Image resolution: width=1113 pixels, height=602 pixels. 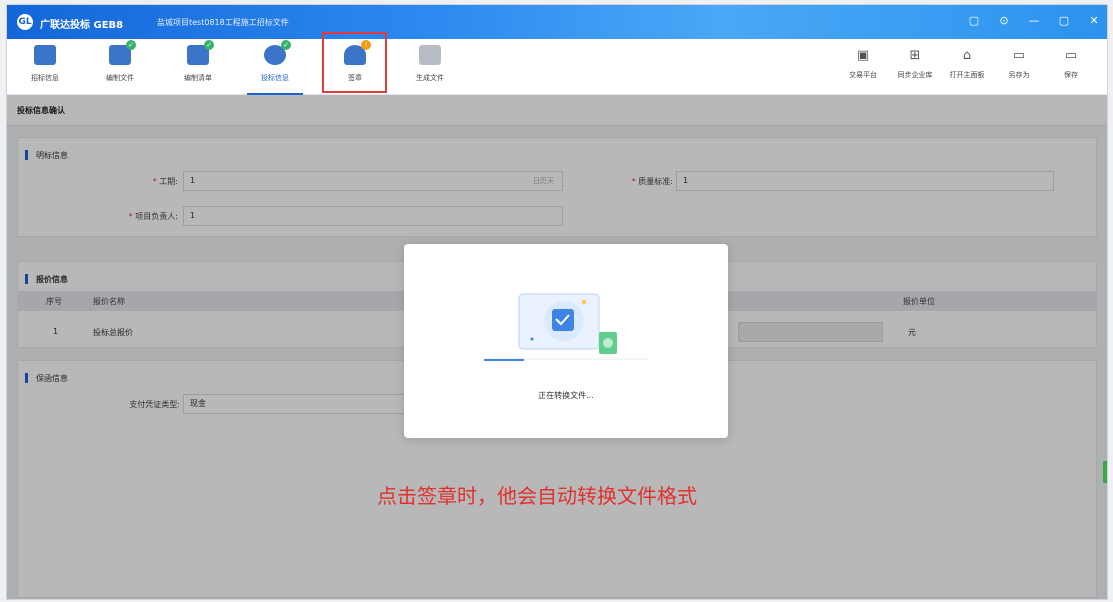 I want to click on converting-illustration-icon, so click(x=566, y=327).